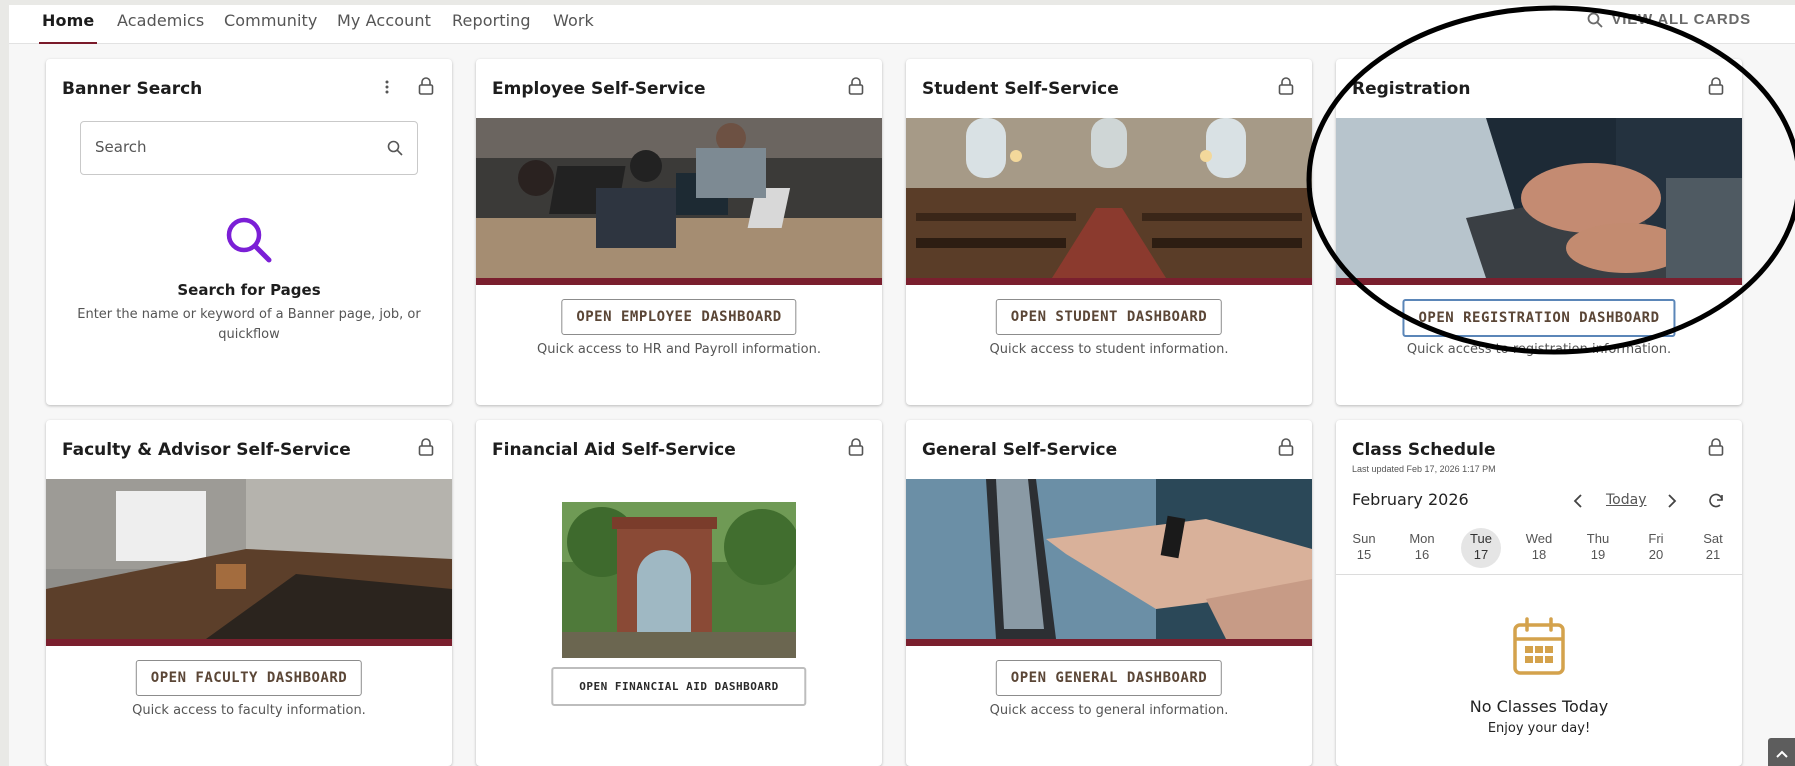  What do you see at coordinates (1598, 547) in the screenshot?
I see `day-thu: Thu 19` at bounding box center [1598, 547].